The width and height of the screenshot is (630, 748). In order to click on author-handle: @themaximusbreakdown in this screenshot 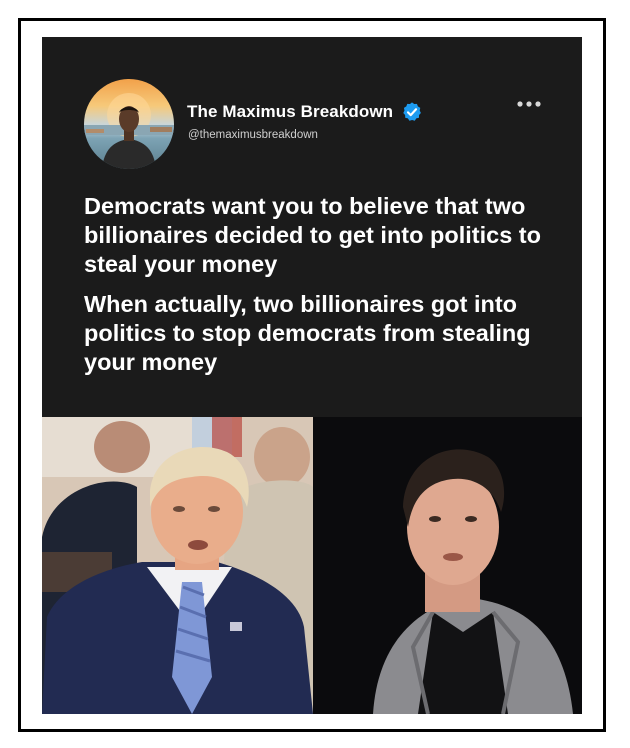, I will do `click(253, 135)`.